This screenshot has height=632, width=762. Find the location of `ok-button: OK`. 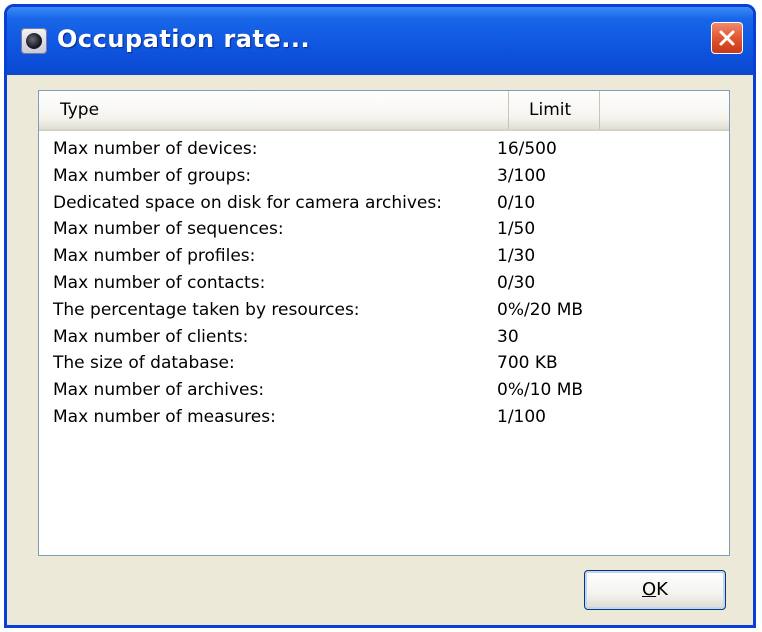

ok-button: OK is located at coordinates (655, 590).